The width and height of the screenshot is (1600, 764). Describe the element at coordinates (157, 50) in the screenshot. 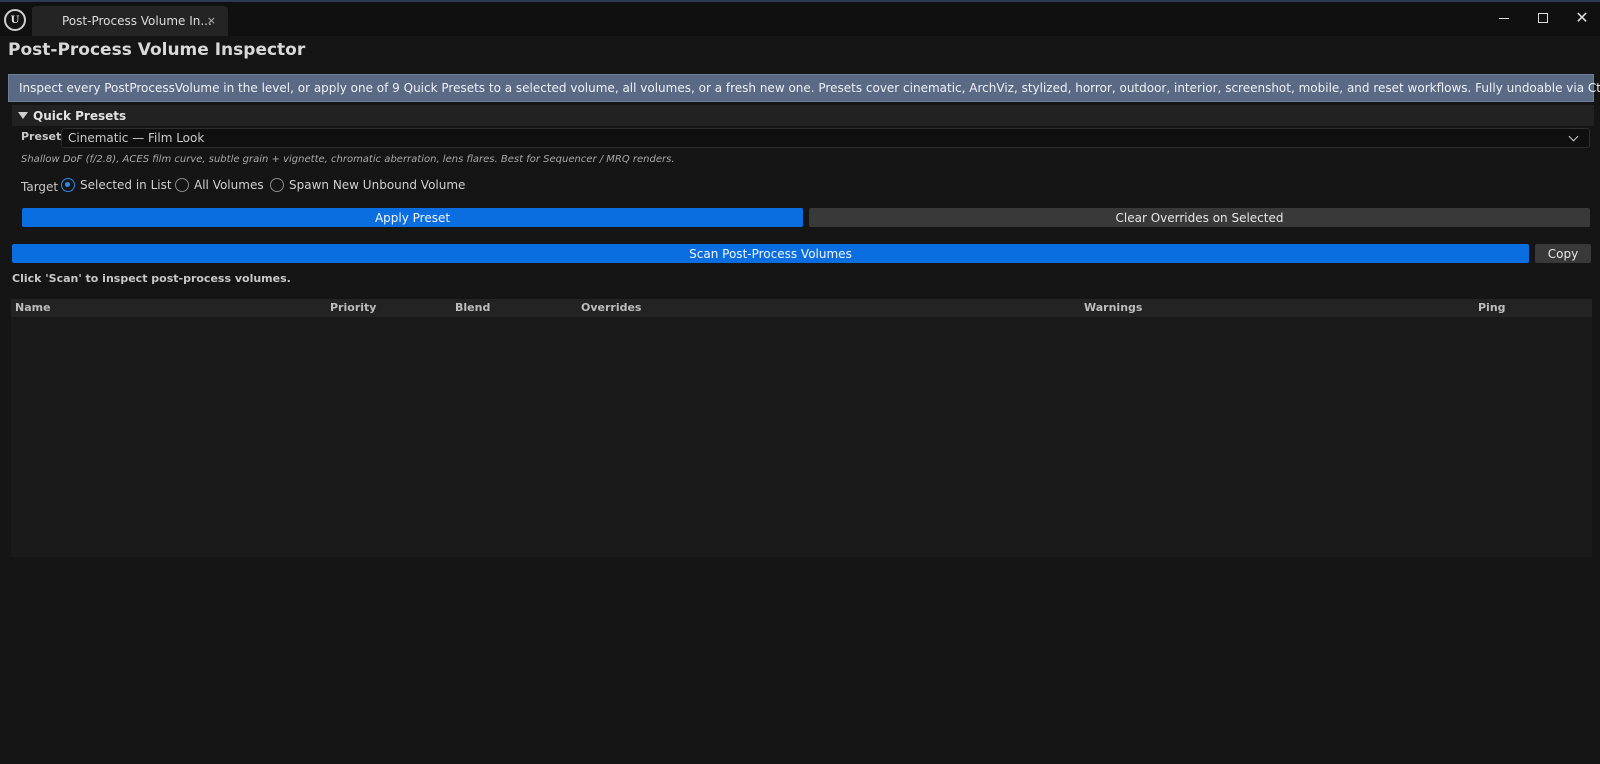

I see `page-title: Post-Process Volume Inspector` at that location.